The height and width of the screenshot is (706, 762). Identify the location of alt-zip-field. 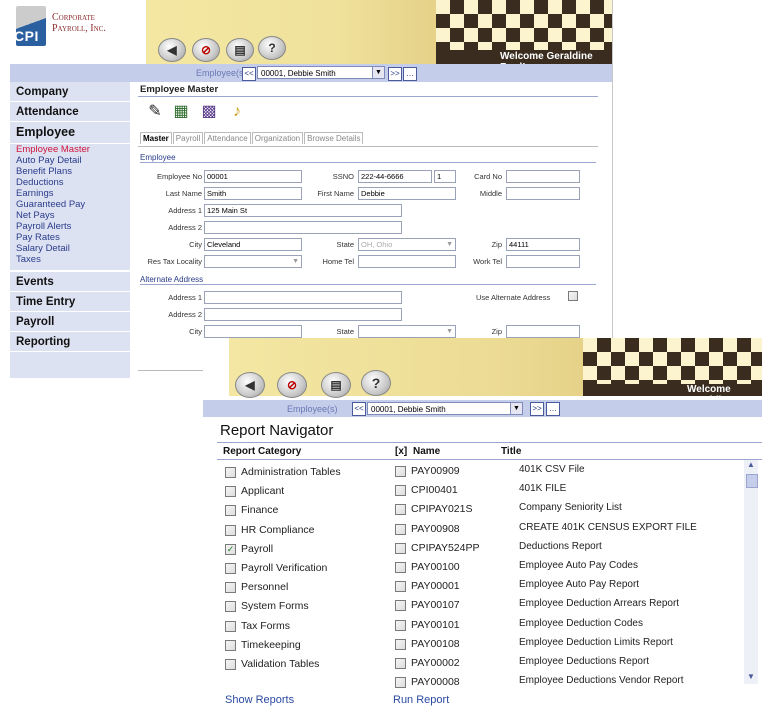
(543, 331).